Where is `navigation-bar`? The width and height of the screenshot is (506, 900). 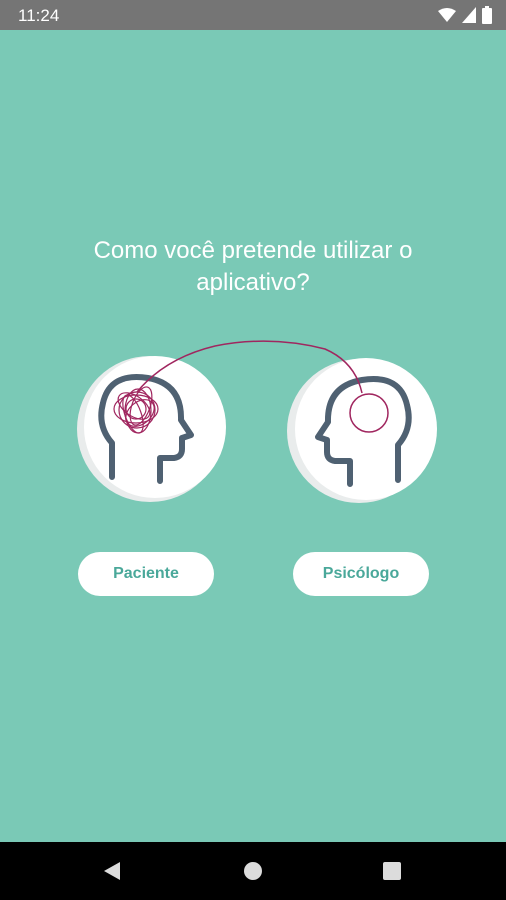 navigation-bar is located at coordinates (253, 871).